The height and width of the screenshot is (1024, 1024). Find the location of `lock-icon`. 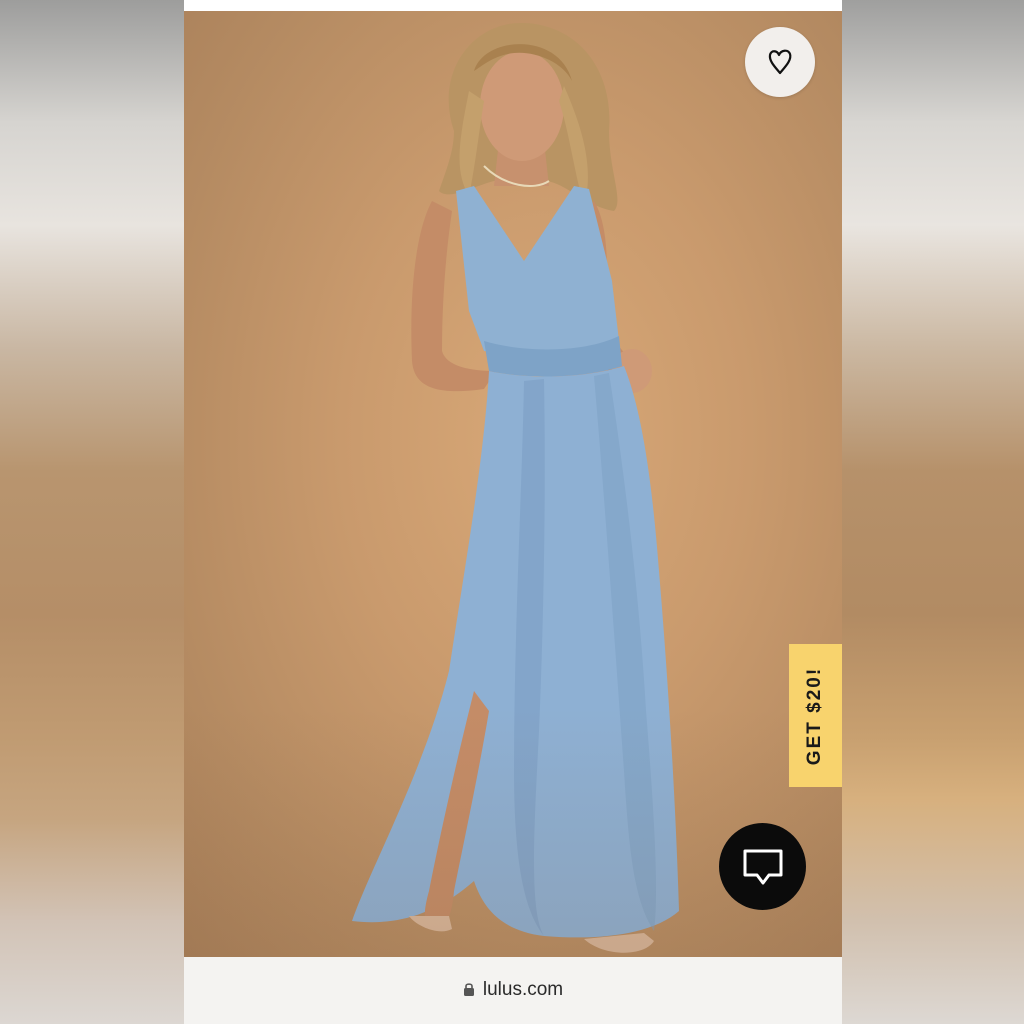

lock-icon is located at coordinates (468, 989).